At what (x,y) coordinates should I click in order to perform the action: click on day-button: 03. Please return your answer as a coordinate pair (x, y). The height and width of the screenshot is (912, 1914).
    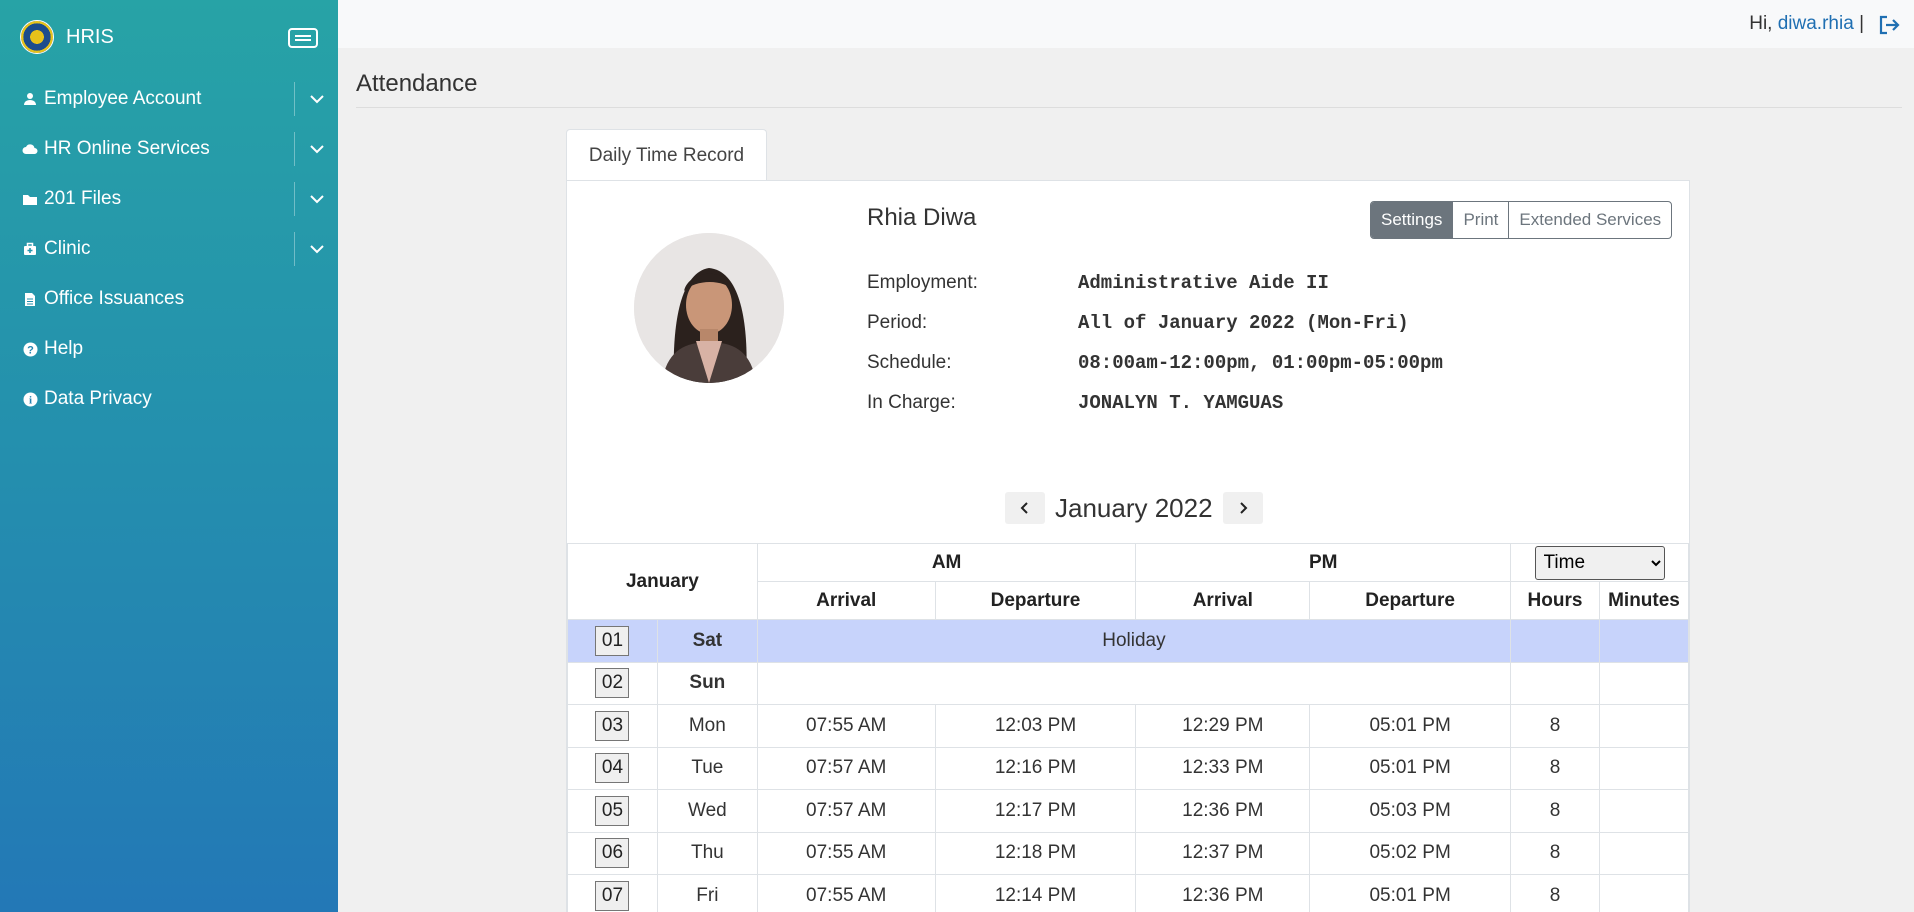
    Looking at the image, I should click on (612, 725).